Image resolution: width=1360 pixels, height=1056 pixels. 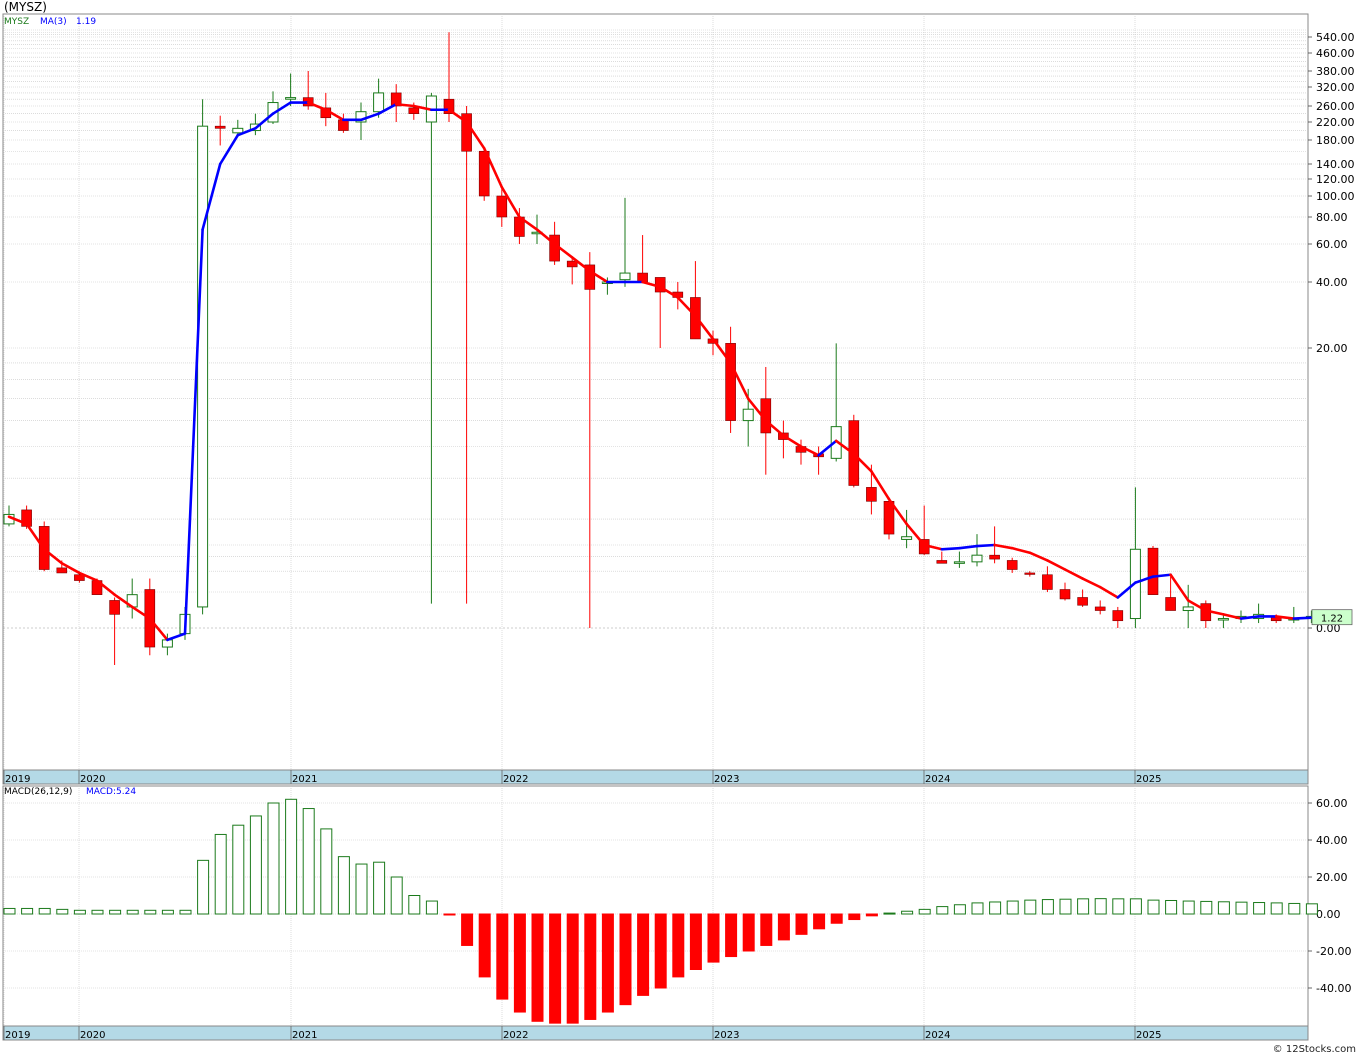 I want to click on x-tick-label: 2023, so click(x=726, y=779).